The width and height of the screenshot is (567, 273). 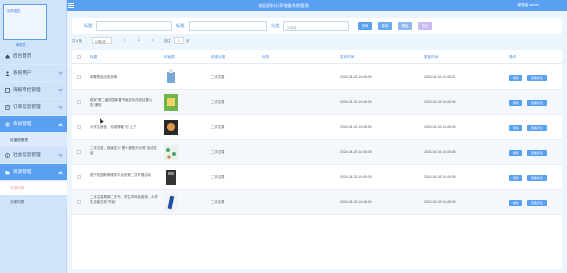 What do you see at coordinates (25, 22) in the screenshot?
I see `avatar: 清风校园` at bounding box center [25, 22].